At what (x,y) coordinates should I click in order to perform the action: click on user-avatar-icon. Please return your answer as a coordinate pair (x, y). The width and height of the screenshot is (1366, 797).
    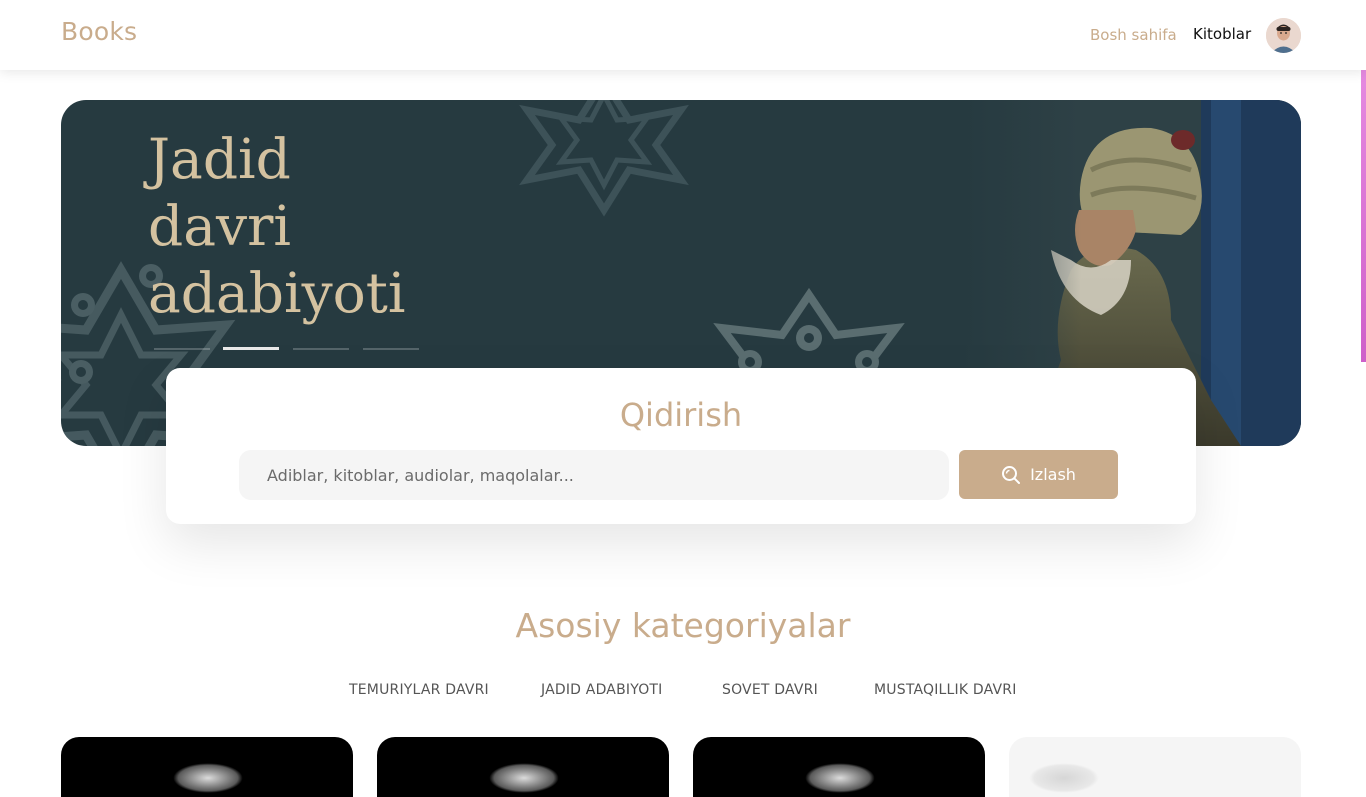
    Looking at the image, I should click on (1283, 35).